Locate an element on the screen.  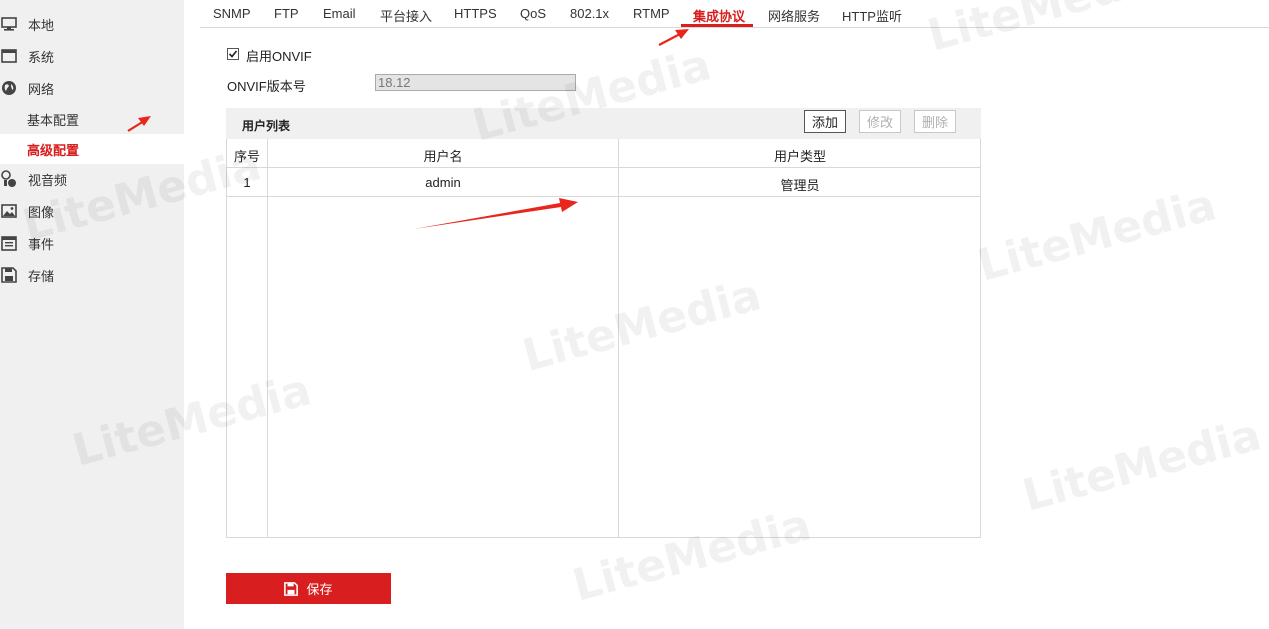
sidebar-subitem-label: 高级配置 is located at coordinates (53, 150).